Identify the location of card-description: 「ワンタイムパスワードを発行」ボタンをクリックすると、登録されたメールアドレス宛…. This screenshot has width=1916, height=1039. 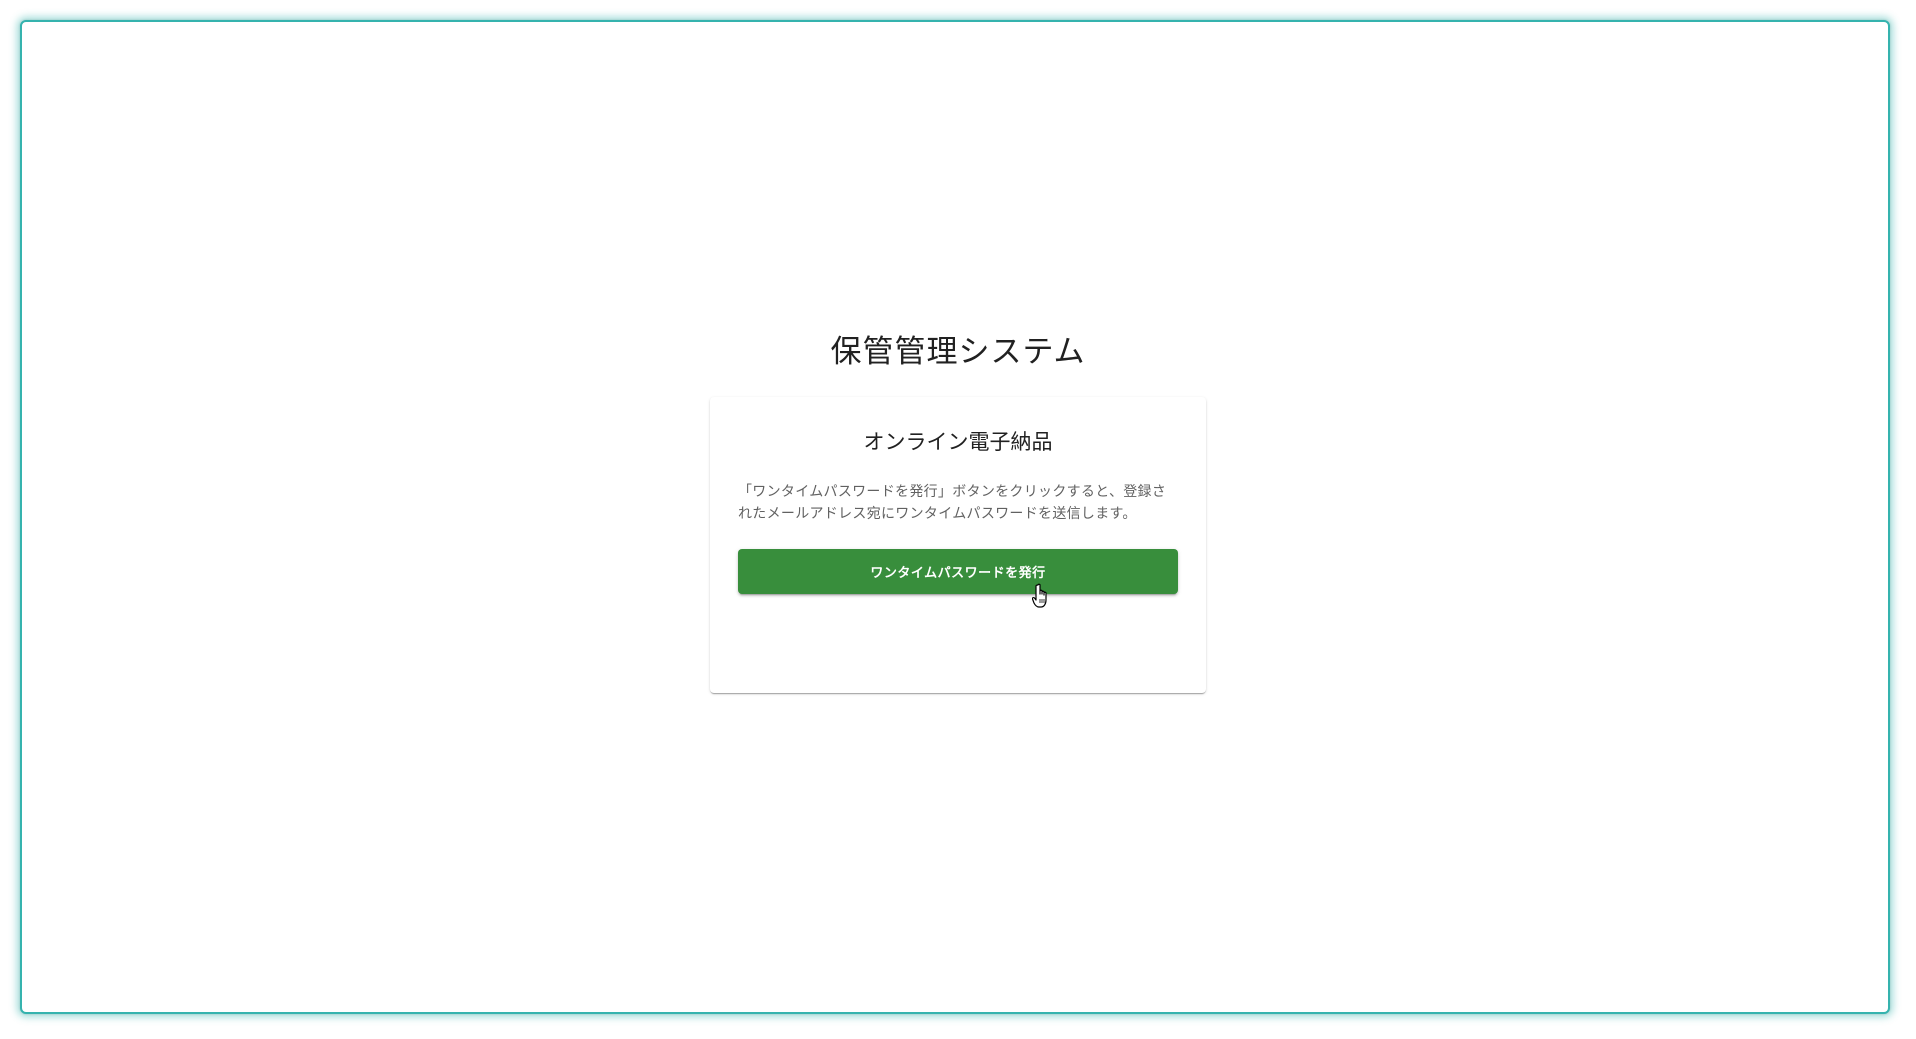
(952, 503).